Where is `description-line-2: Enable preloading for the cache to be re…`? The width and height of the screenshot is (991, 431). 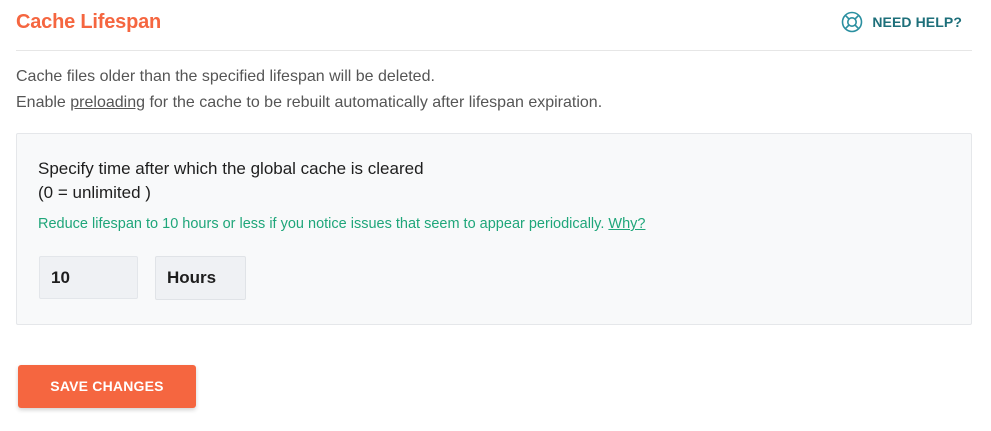 description-line-2: Enable preloading for the cache to be re… is located at coordinates (309, 103).